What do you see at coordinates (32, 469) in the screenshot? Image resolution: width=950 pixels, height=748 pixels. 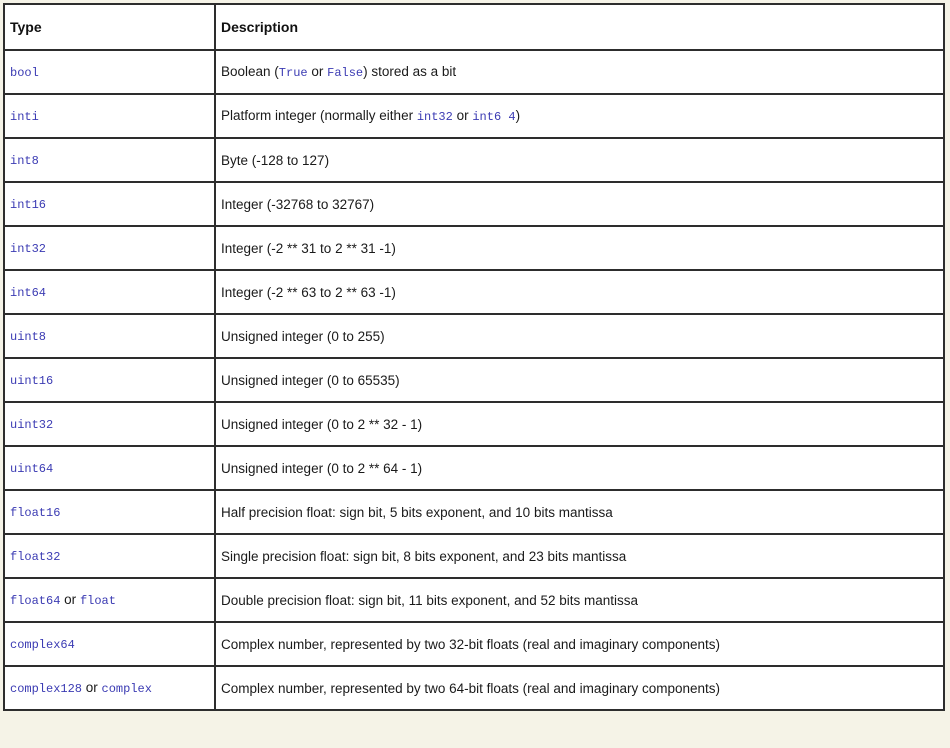 I see `type-code-span: uint64` at bounding box center [32, 469].